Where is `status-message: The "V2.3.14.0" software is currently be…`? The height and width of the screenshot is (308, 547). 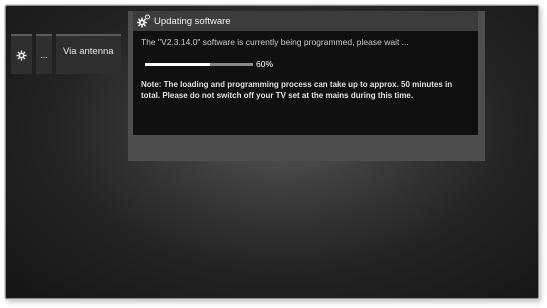
status-message: The "V2.3.14.0" software is currently be… is located at coordinates (275, 42).